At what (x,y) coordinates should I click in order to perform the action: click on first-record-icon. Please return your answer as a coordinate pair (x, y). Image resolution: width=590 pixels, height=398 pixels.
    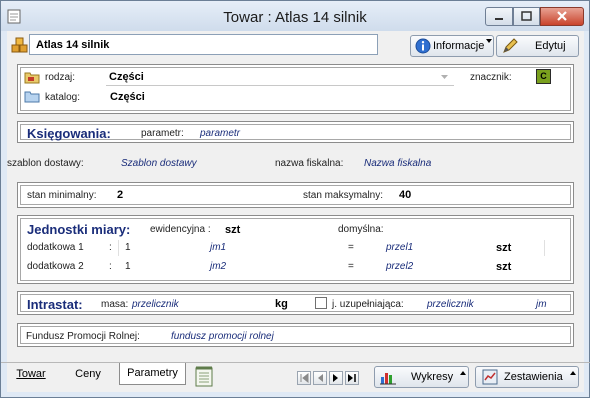
    Looking at the image, I should click on (304, 378).